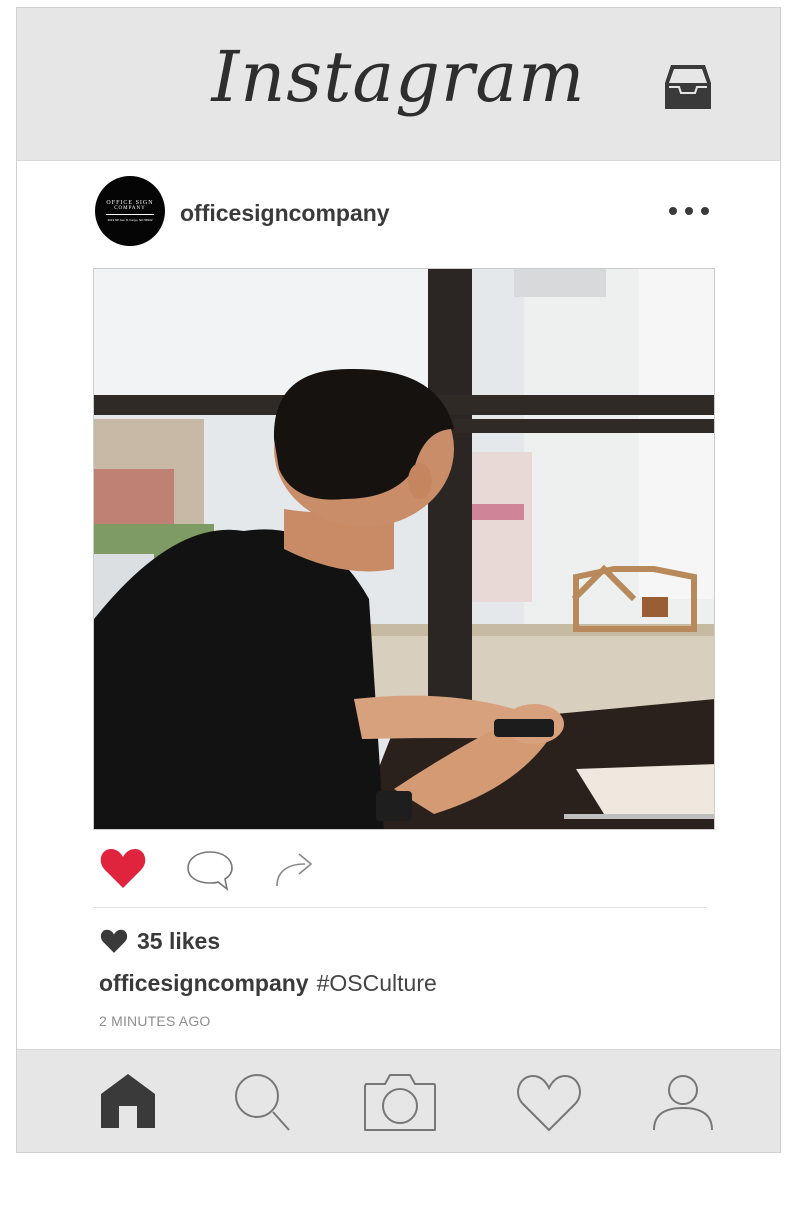 Image resolution: width=800 pixels, height=1208 pixels. I want to click on inbox-icon, so click(688, 87).